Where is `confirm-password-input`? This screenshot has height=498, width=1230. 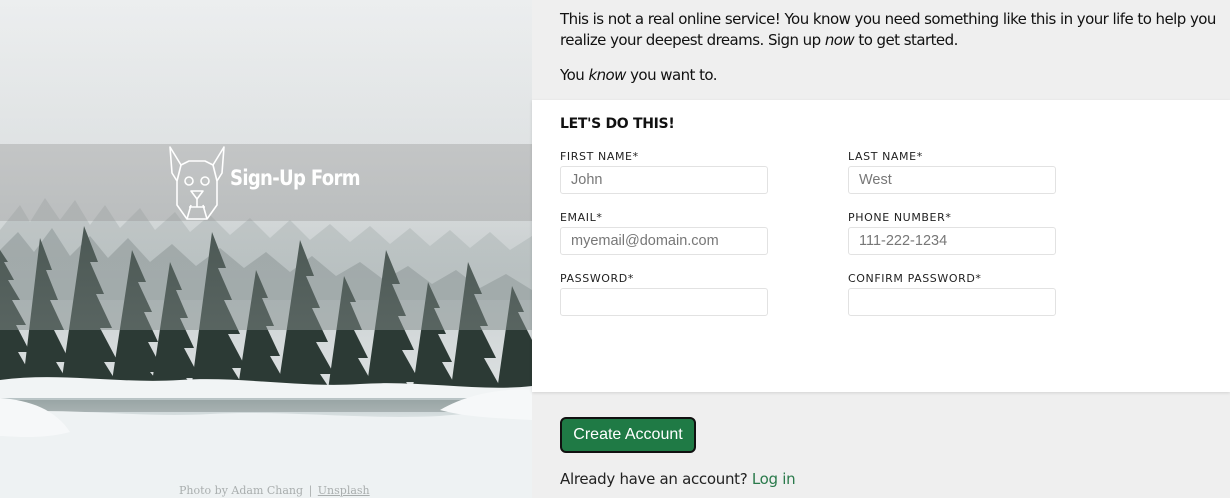
confirm-password-input is located at coordinates (952, 302).